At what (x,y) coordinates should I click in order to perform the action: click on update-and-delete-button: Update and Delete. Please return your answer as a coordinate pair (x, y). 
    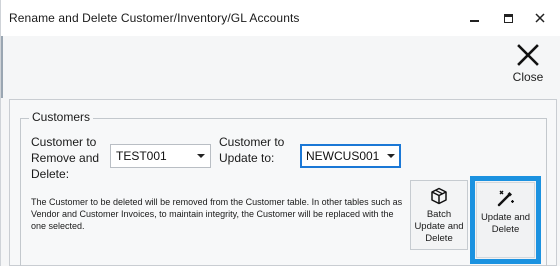
    Looking at the image, I should click on (505, 220).